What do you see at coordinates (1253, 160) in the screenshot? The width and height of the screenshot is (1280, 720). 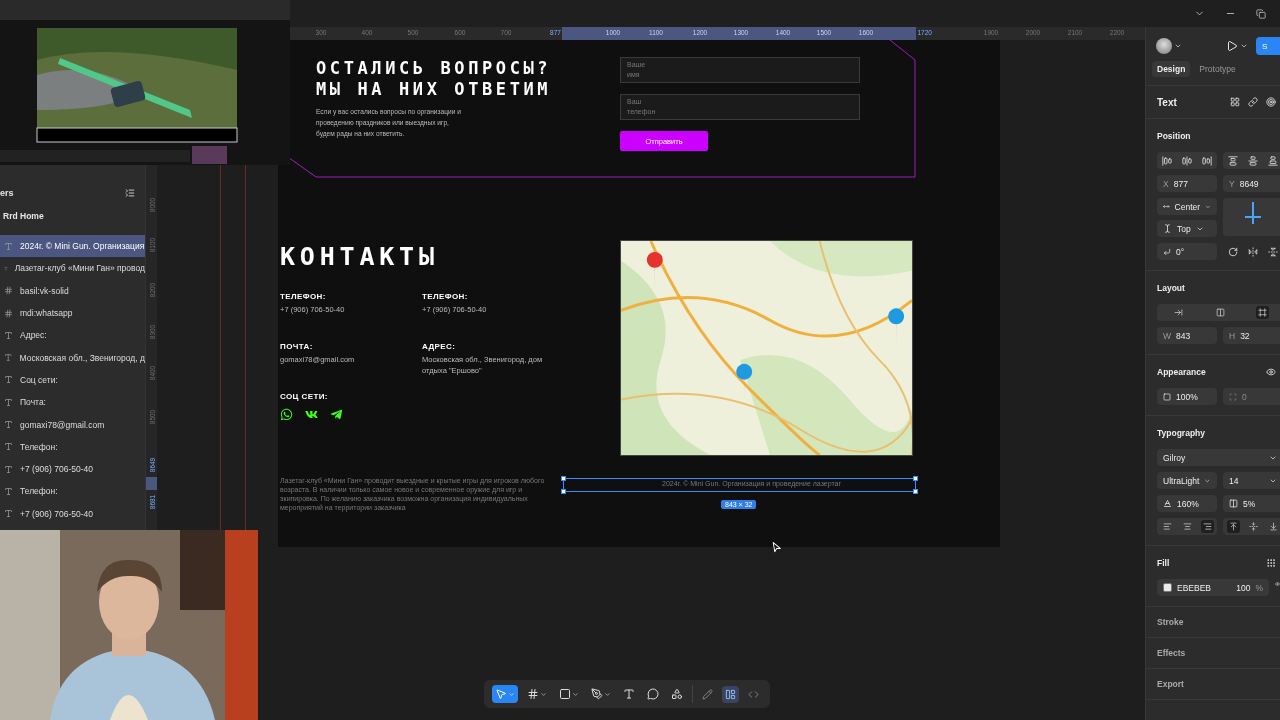 I see `align-middle-icon` at bounding box center [1253, 160].